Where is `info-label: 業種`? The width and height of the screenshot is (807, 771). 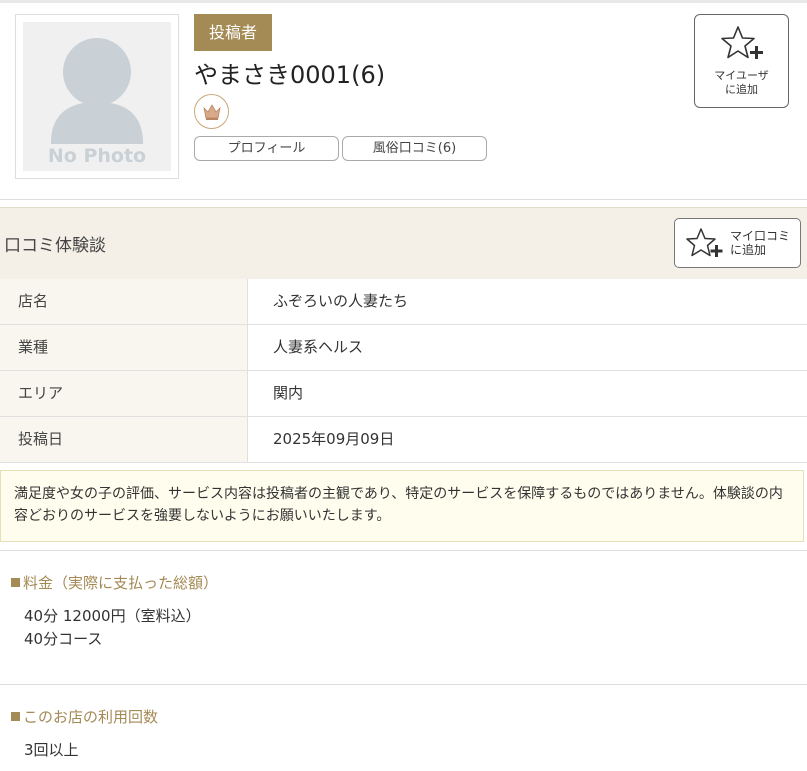 info-label: 業種 is located at coordinates (124, 347).